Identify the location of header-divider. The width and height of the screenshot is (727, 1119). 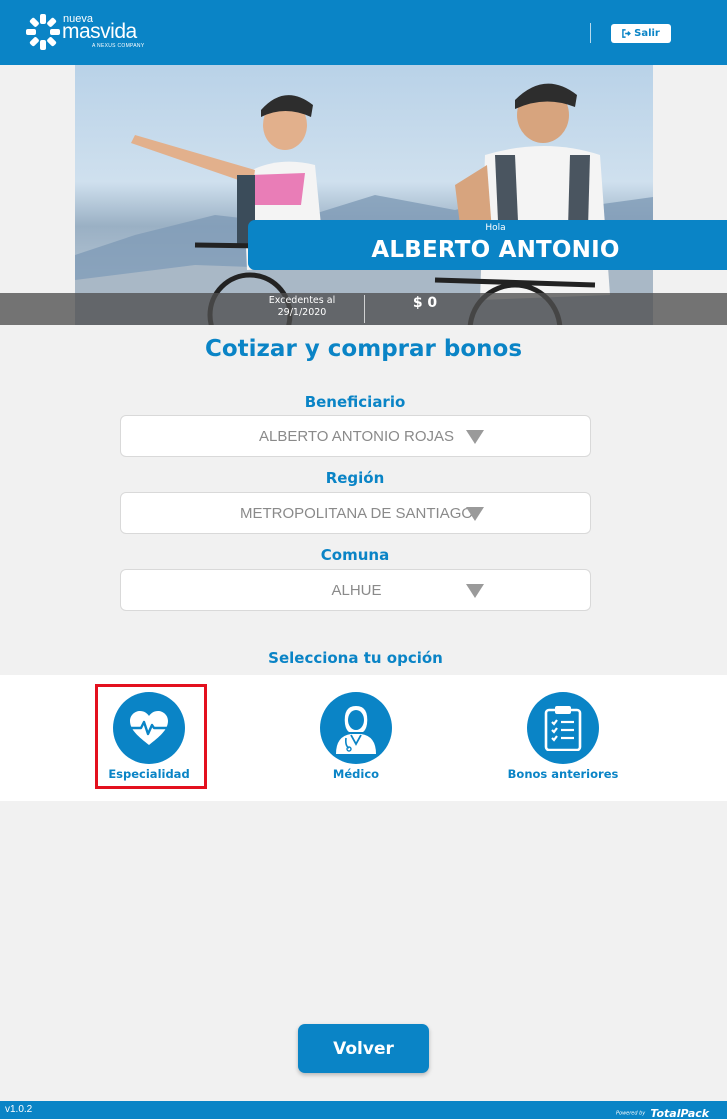
(590, 33).